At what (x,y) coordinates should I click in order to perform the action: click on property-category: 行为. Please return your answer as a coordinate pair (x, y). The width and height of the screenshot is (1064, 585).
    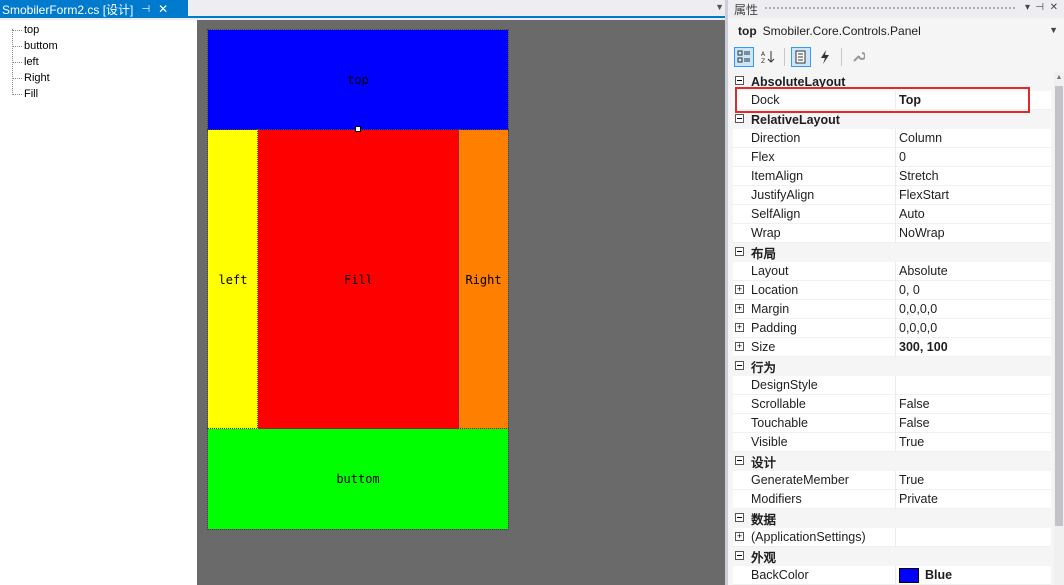
    Looking at the image, I should click on (892, 366).